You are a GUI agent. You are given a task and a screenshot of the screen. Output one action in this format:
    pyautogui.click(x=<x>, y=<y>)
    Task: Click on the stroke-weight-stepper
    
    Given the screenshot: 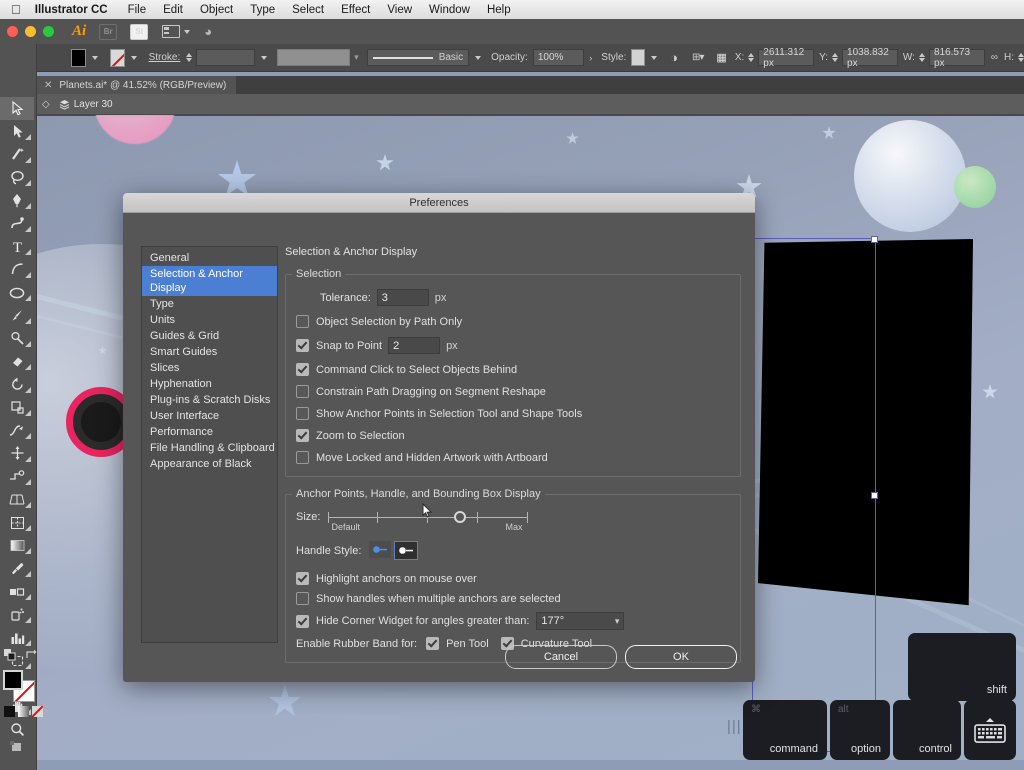 What is the action you would take?
    pyautogui.click(x=189, y=57)
    